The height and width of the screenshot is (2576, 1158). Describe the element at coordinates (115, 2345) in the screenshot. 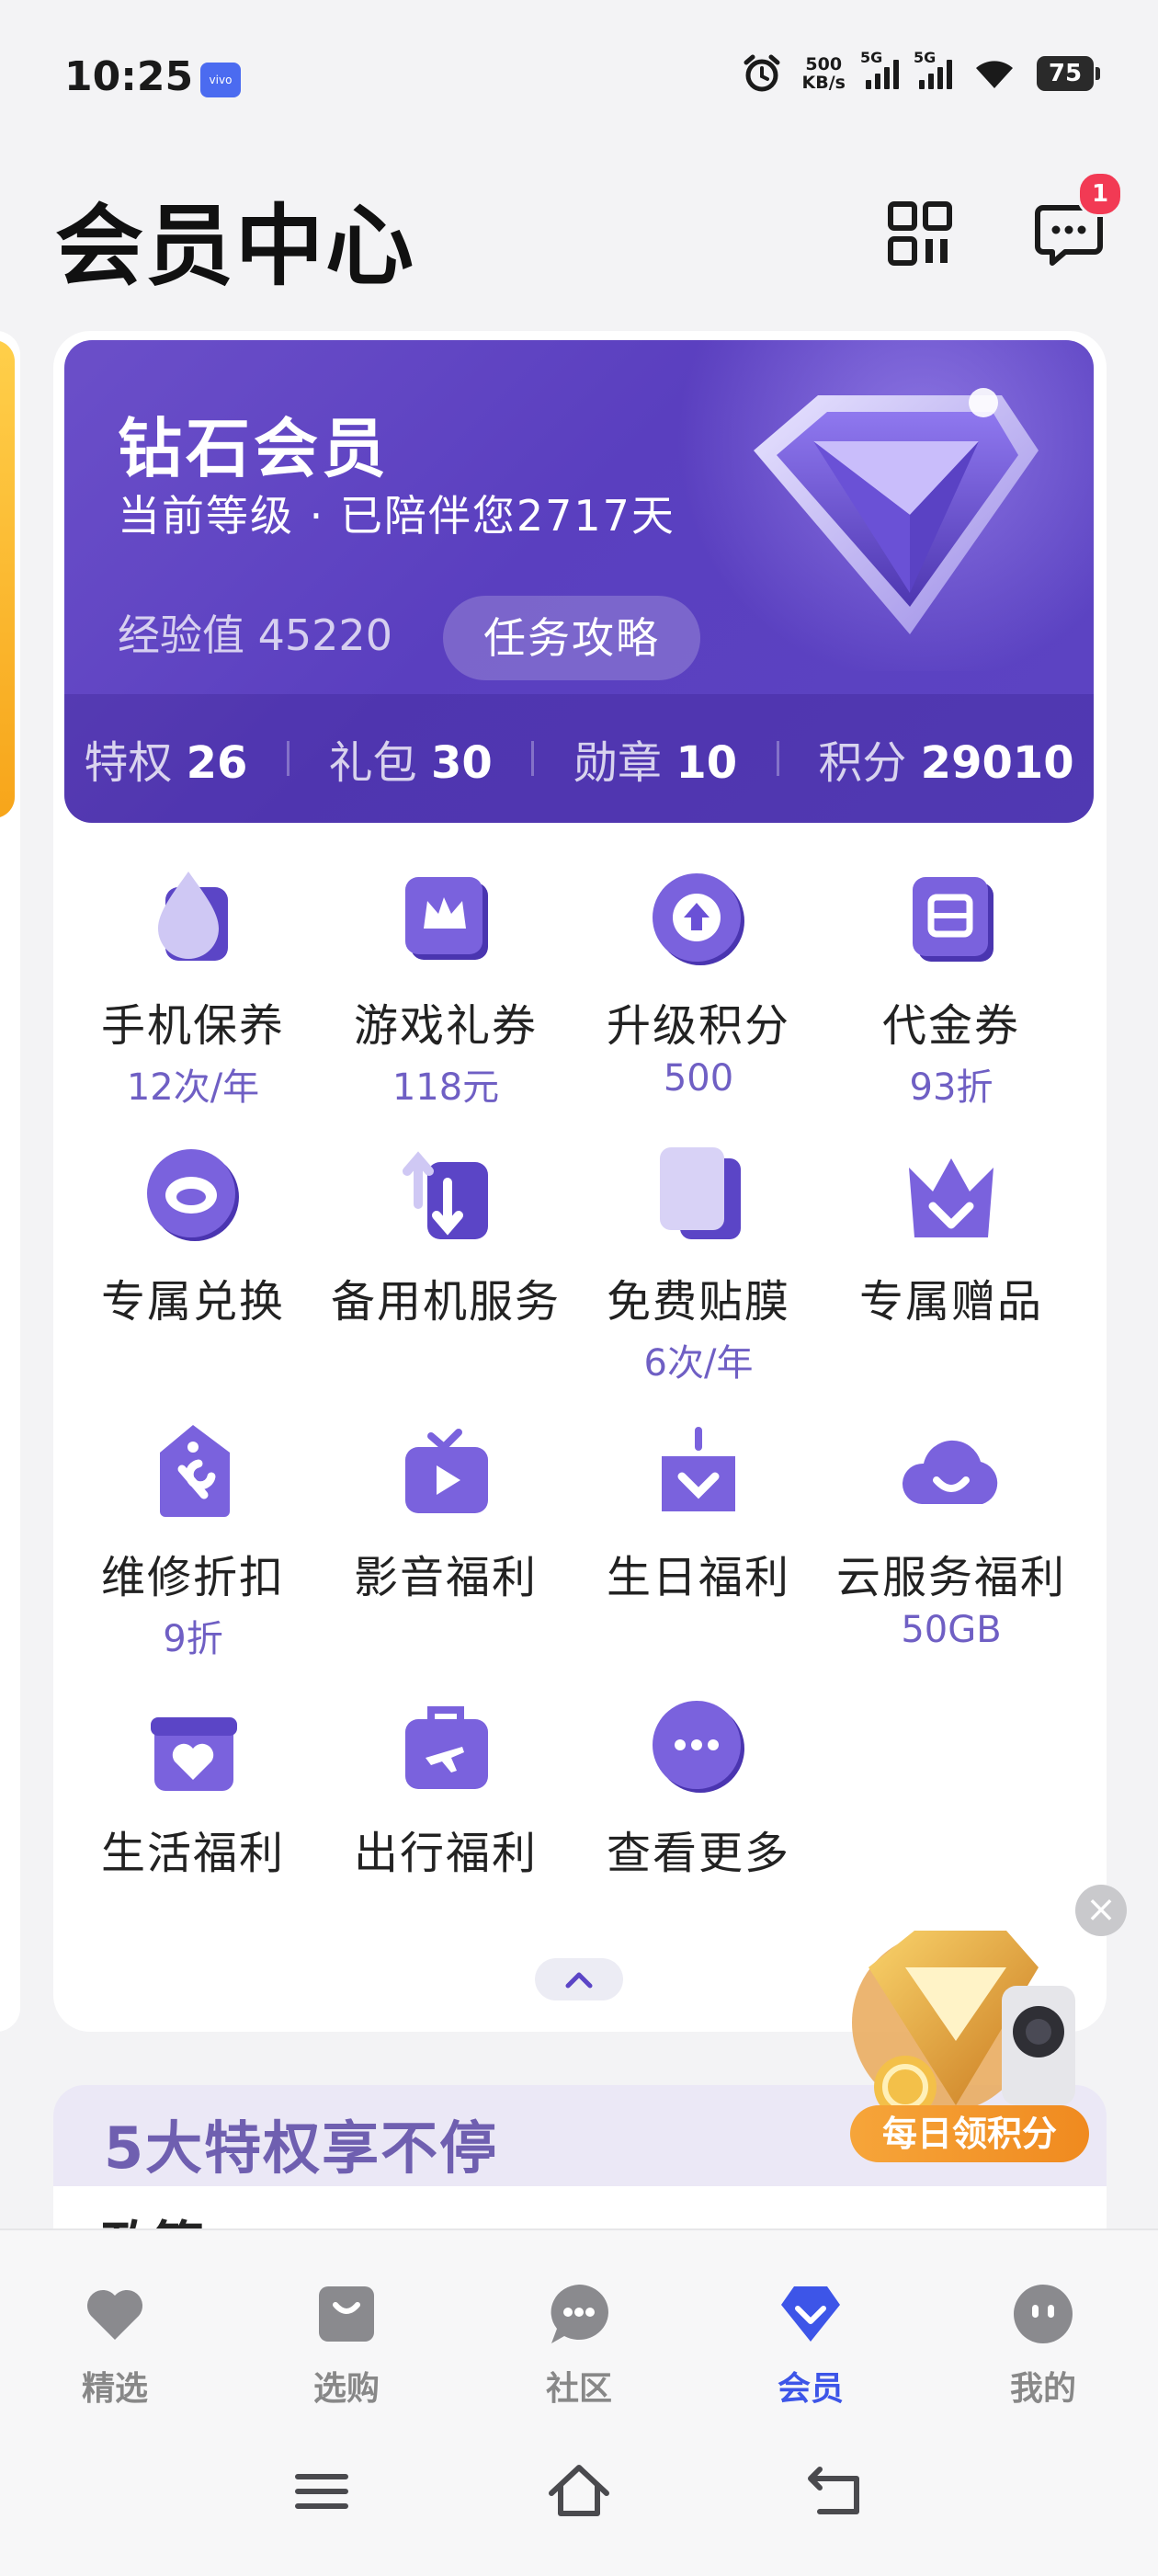

I see `nav-item-featured: 精选` at that location.